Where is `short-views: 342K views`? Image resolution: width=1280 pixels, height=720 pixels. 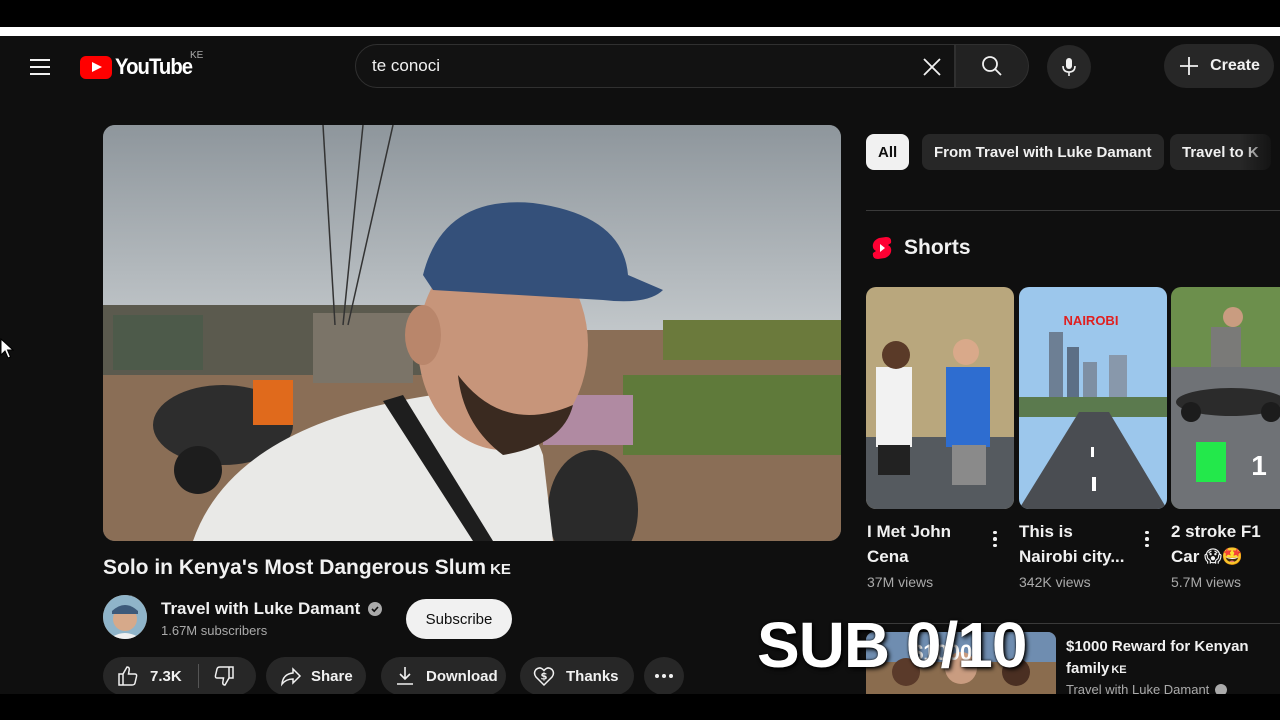 short-views: 342K views is located at coordinates (1055, 582).